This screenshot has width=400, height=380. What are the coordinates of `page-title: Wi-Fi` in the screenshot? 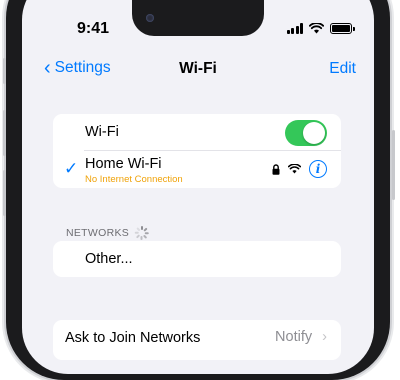 It's located at (198, 68).